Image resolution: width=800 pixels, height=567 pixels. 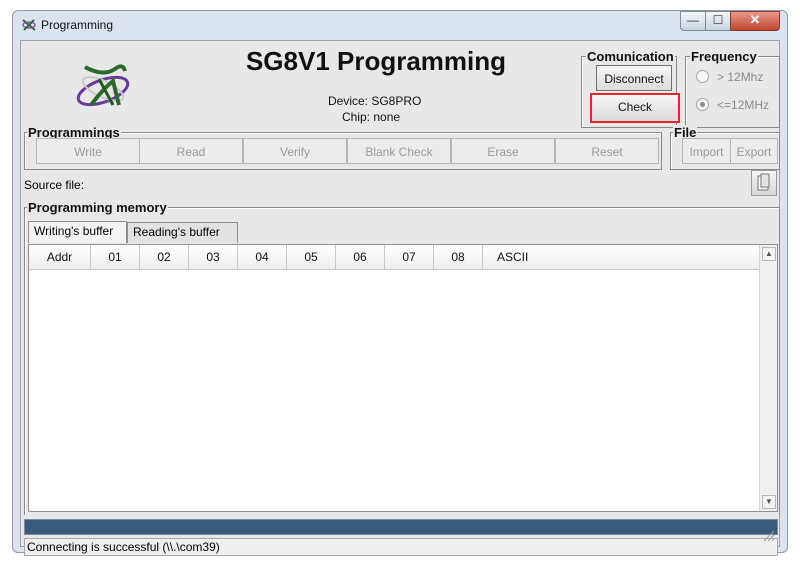 What do you see at coordinates (503, 151) in the screenshot?
I see `erase-button: Erase` at bounding box center [503, 151].